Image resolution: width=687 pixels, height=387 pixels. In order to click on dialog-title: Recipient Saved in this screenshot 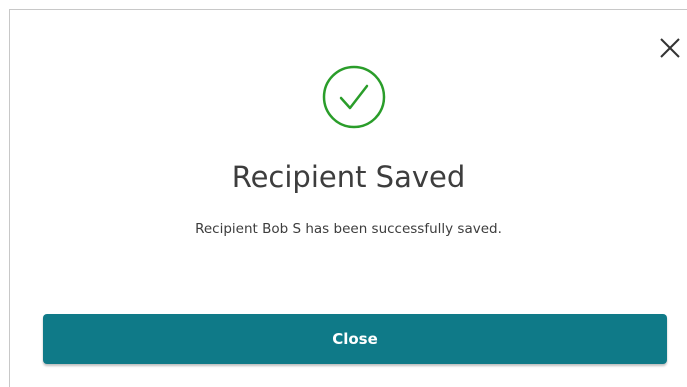, I will do `click(348, 177)`.